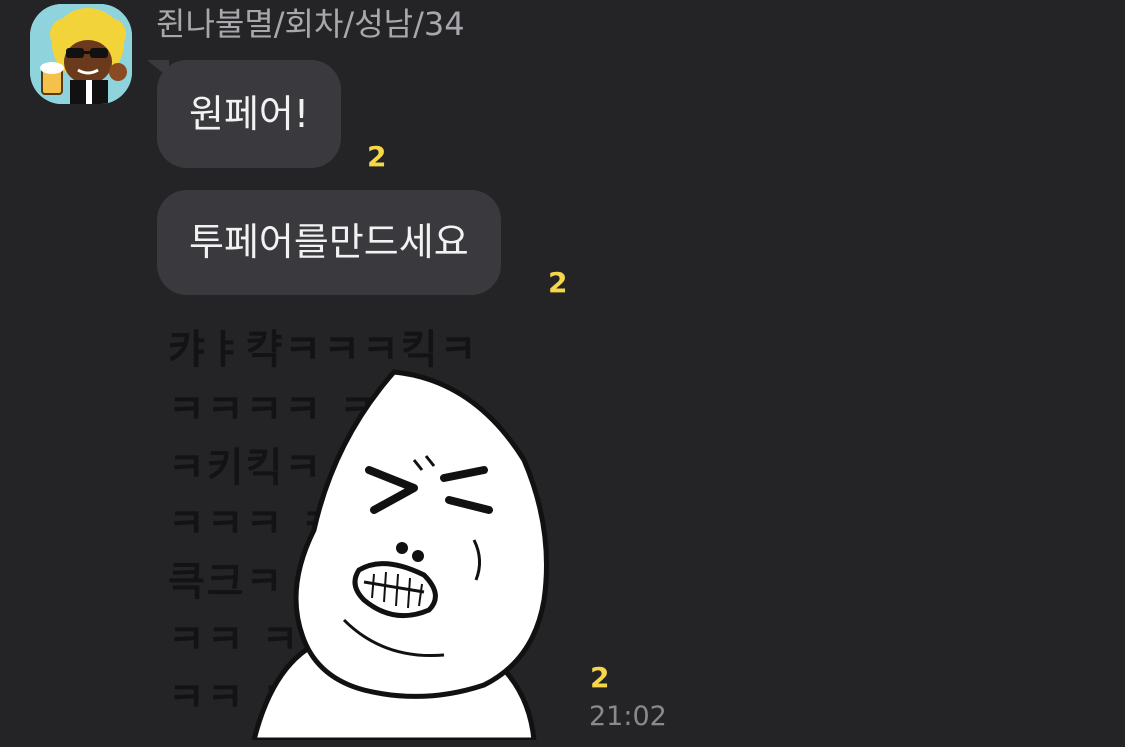 This screenshot has width=1125, height=747. I want to click on laughing-face-sticker-icon, so click(400, 554).